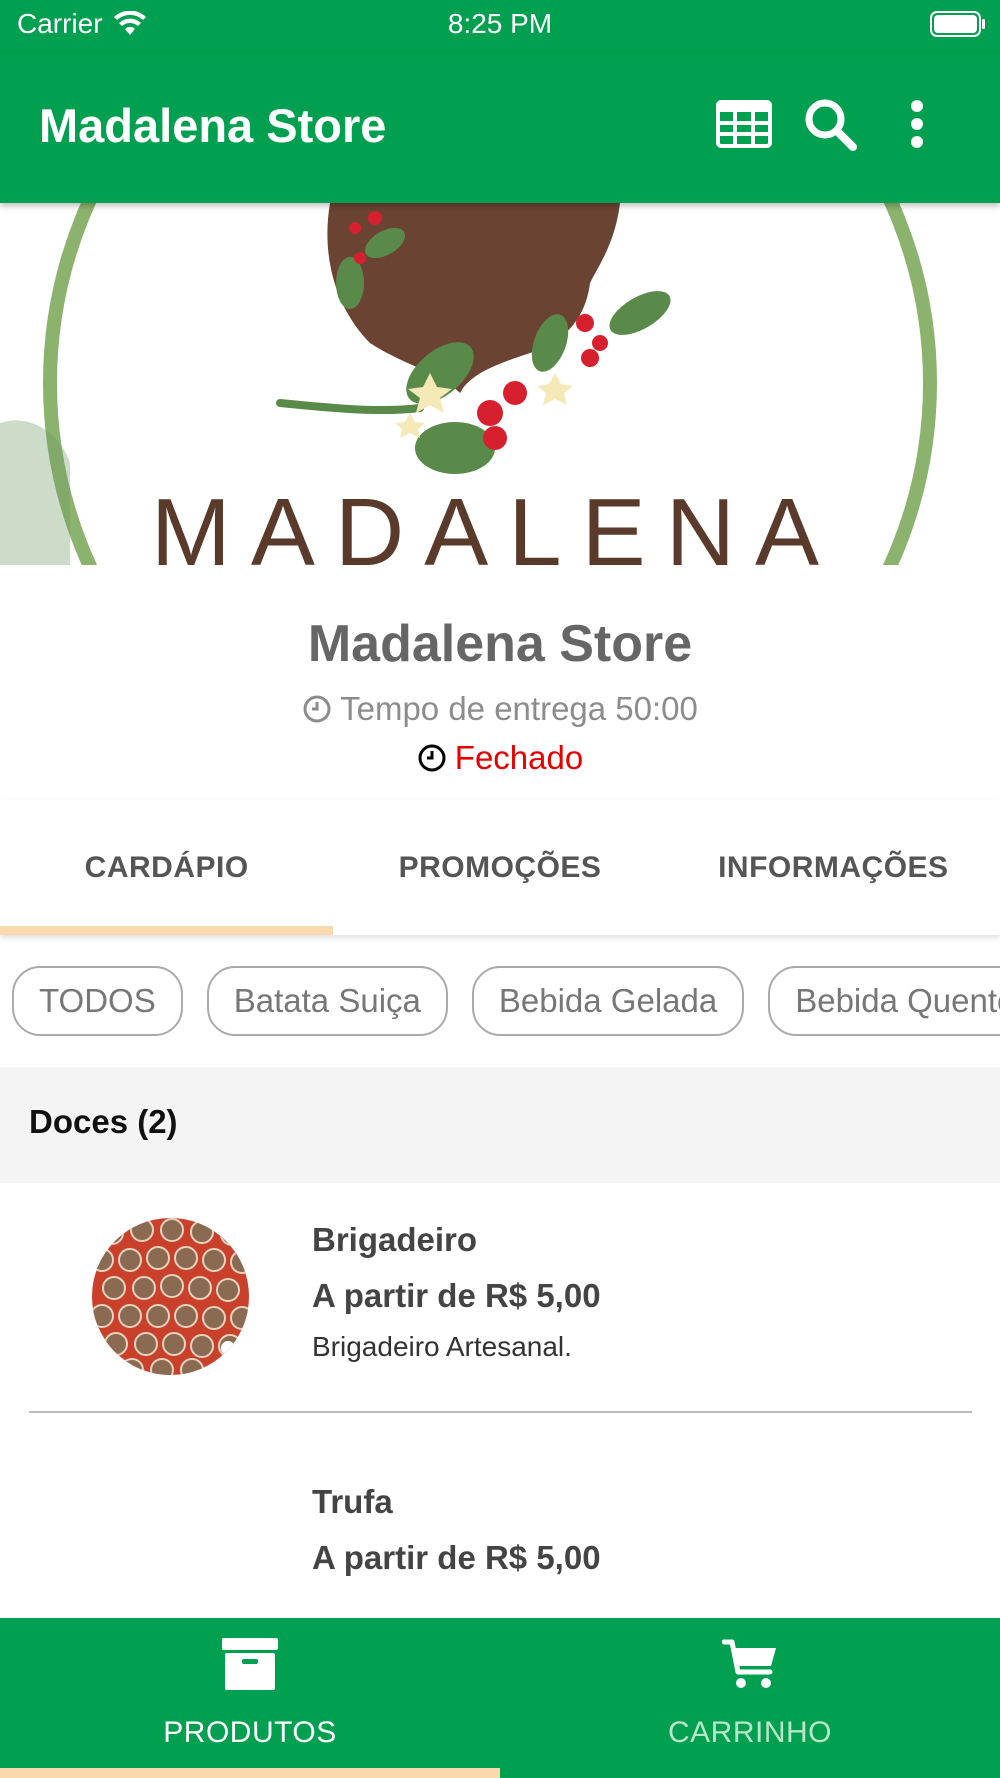 This screenshot has width=1000, height=1778. I want to click on archive-box-icon, so click(250, 1664).